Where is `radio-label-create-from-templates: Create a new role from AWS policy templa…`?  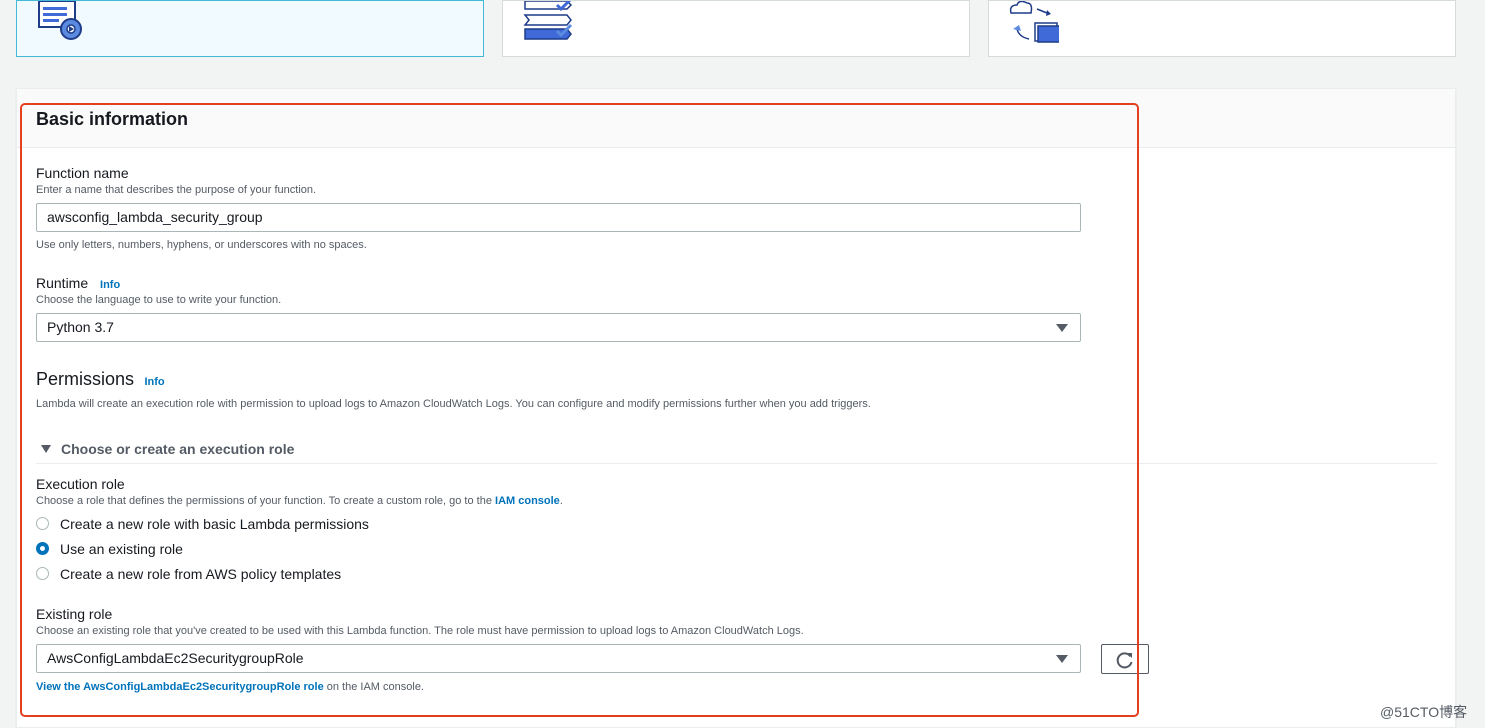 radio-label-create-from-templates: Create a new role from AWS policy templa… is located at coordinates (200, 574).